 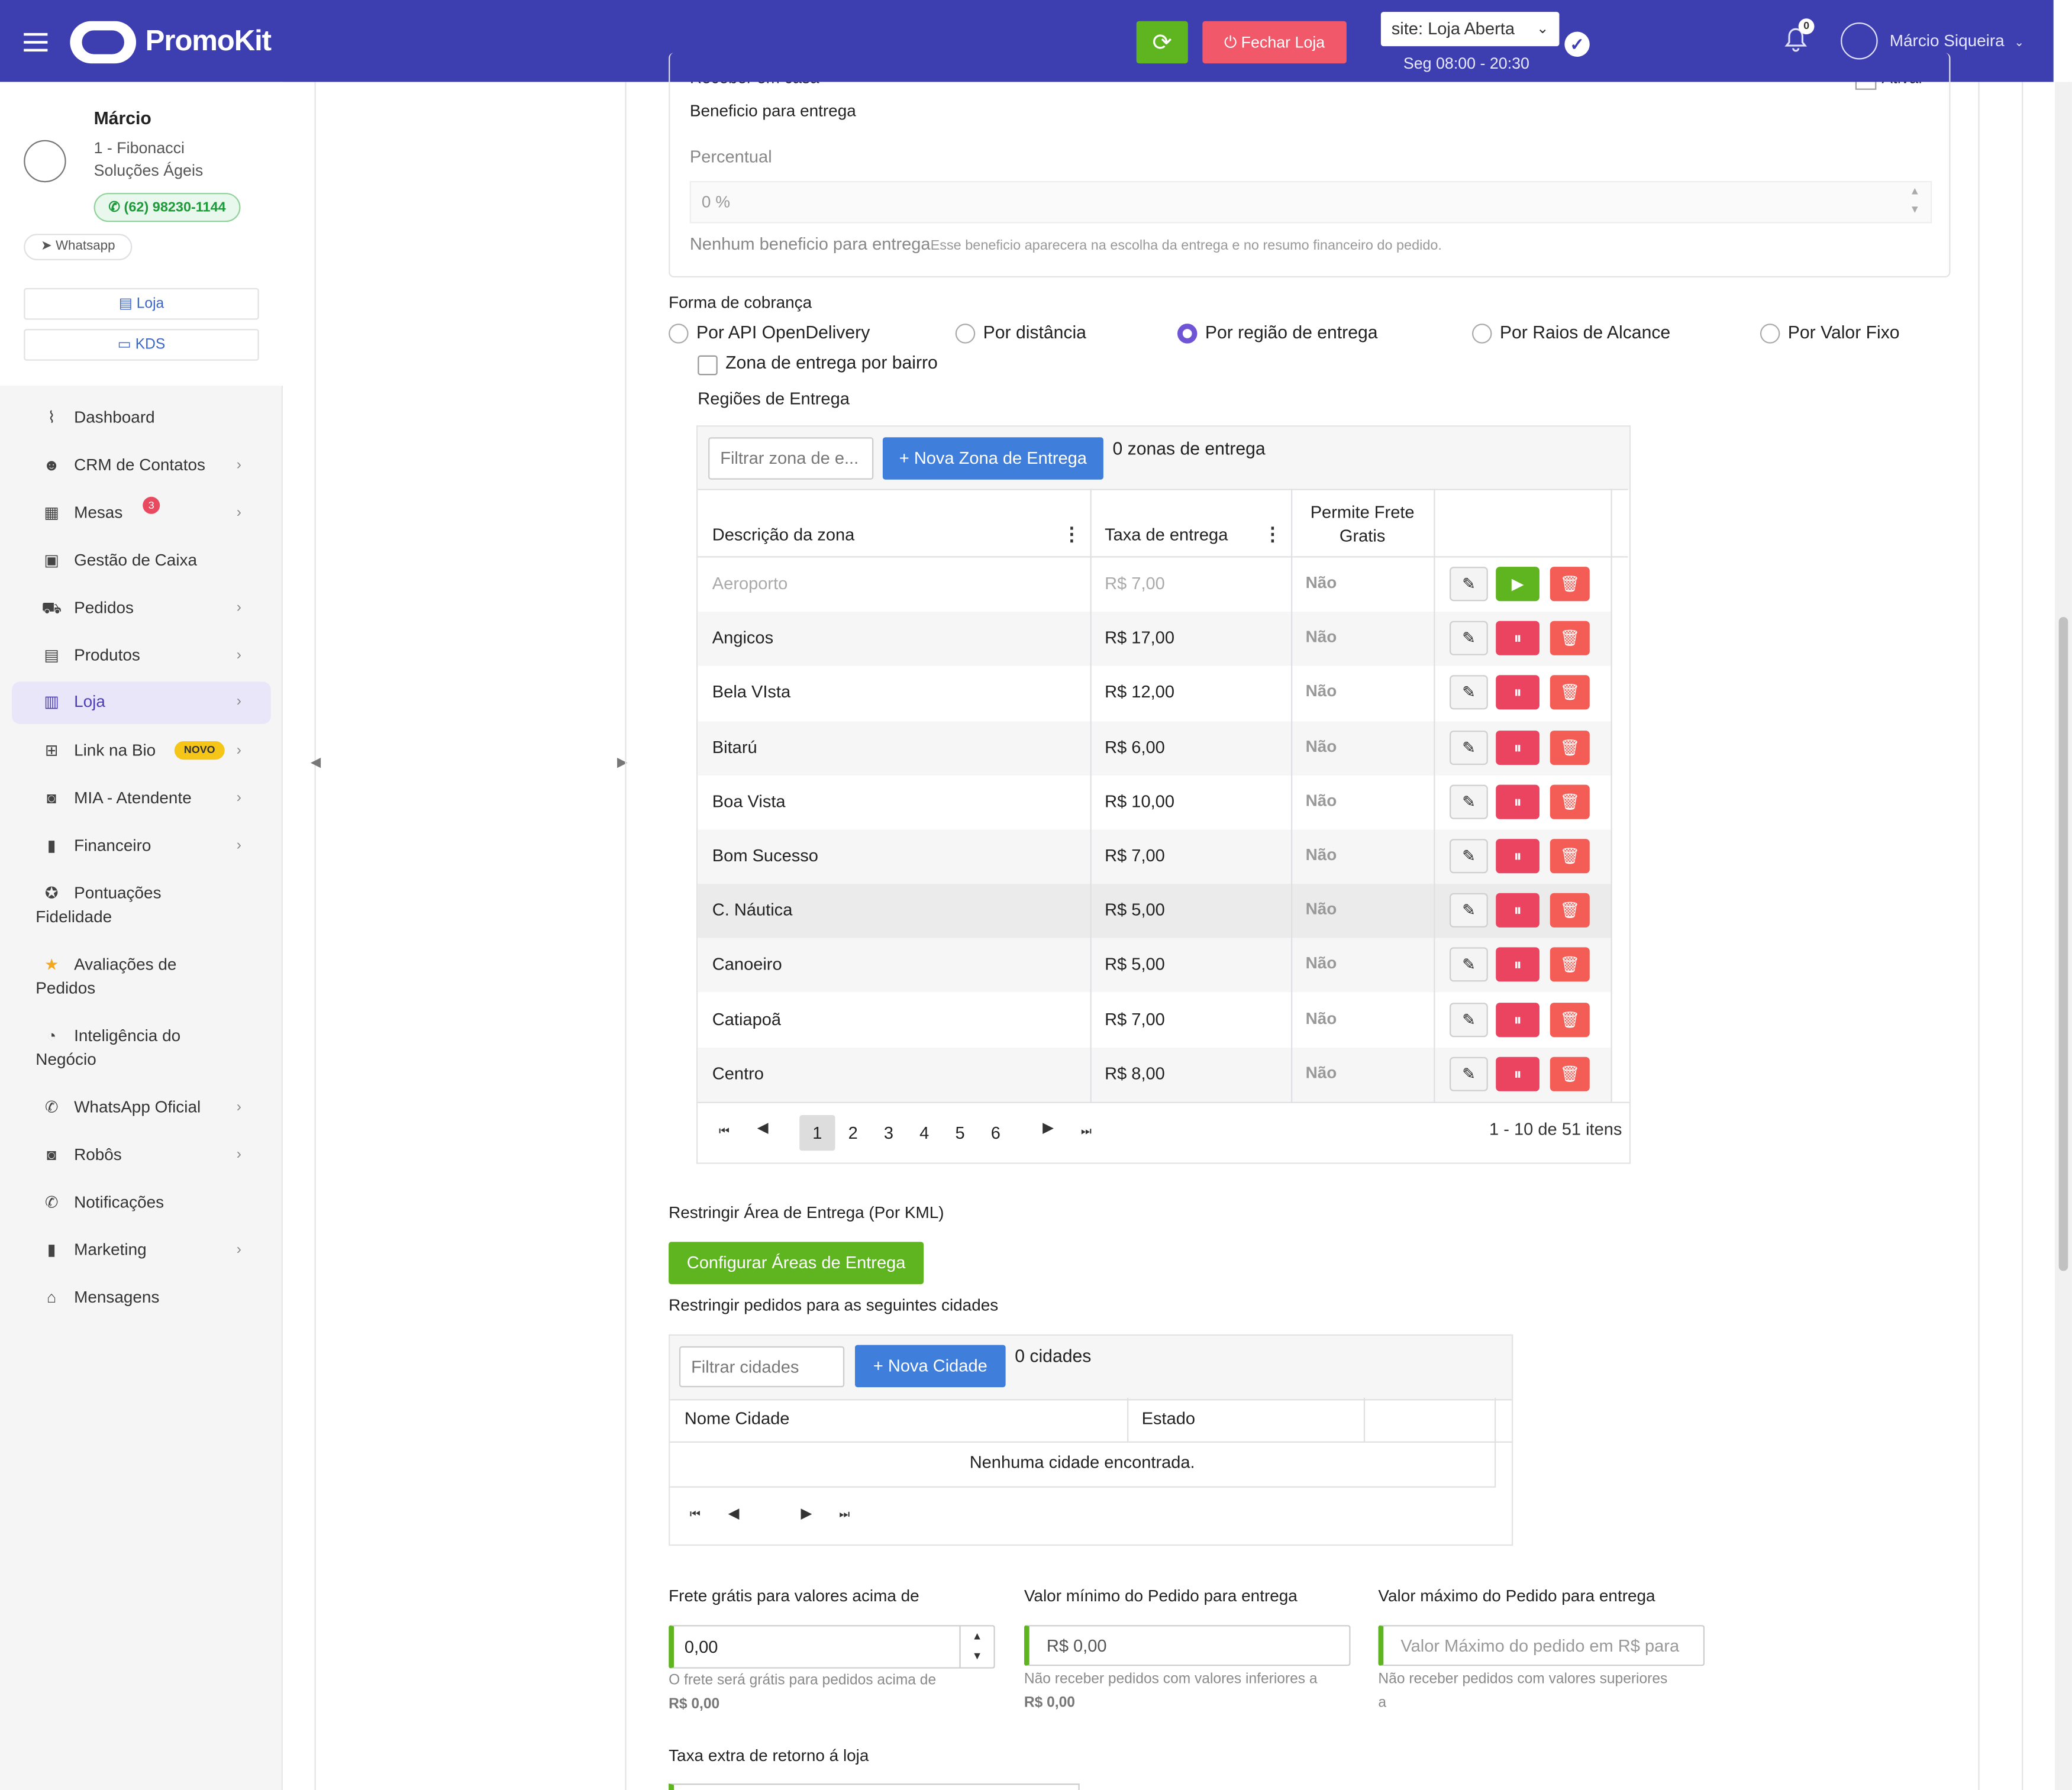 I want to click on col-header-desc: Descrição da zona, so click(x=783, y=535).